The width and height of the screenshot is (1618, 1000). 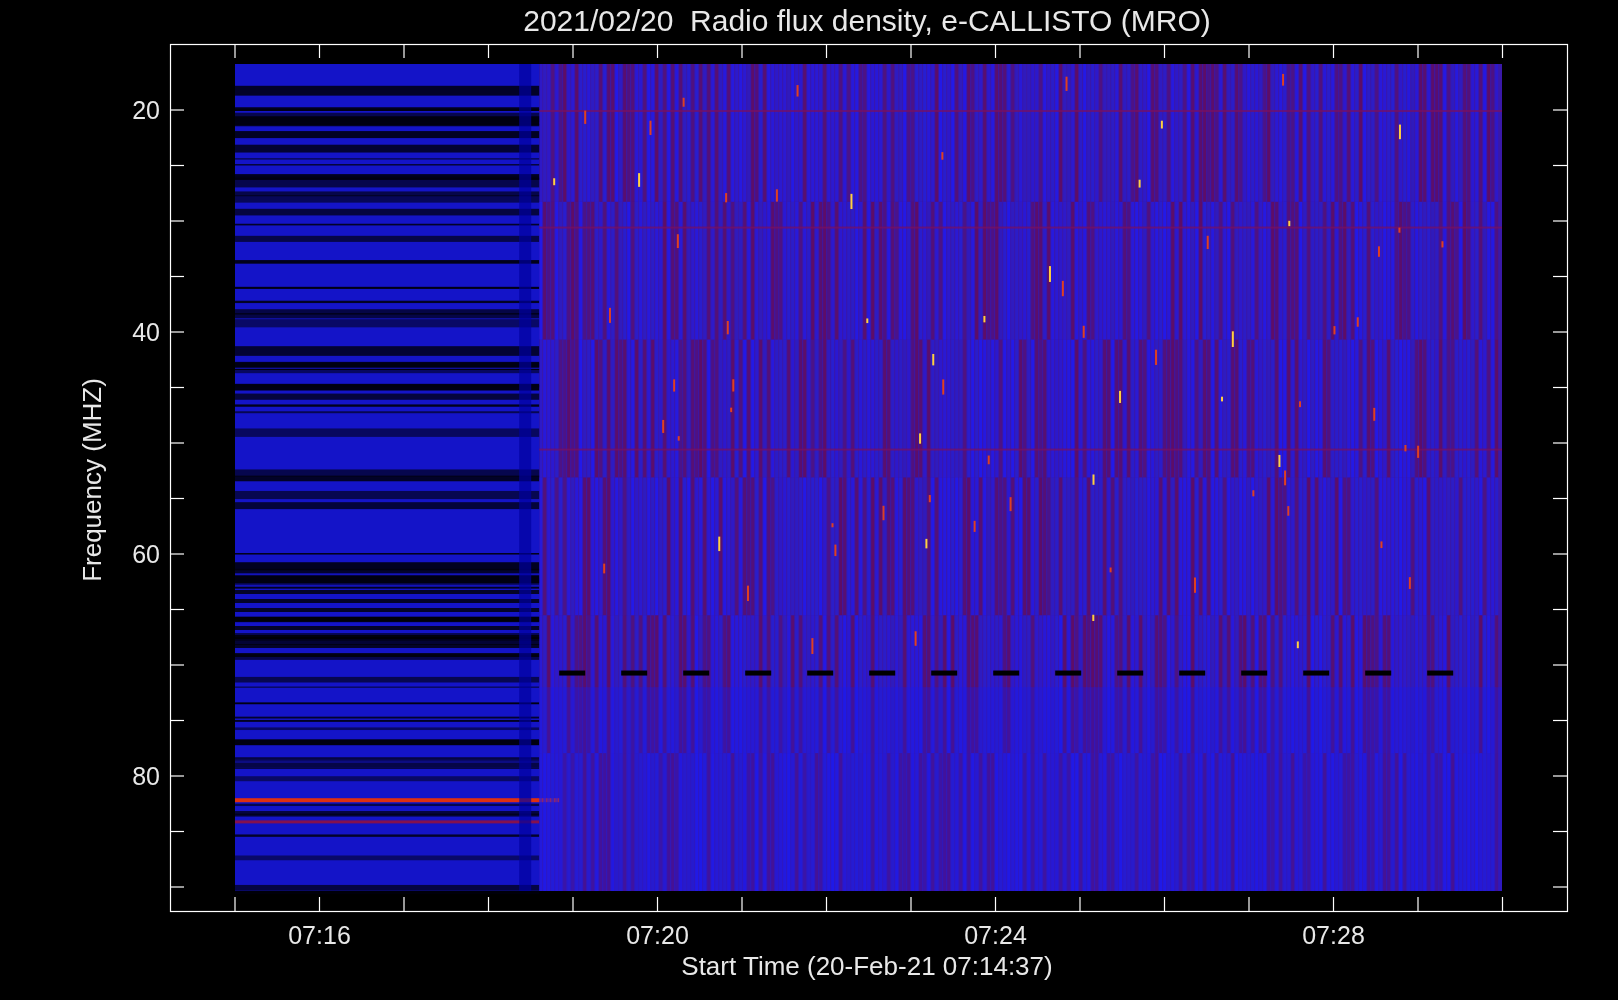 I want to click on x-axis-label: Start Time (20-Feb-21 07:14:37), so click(x=867, y=966).